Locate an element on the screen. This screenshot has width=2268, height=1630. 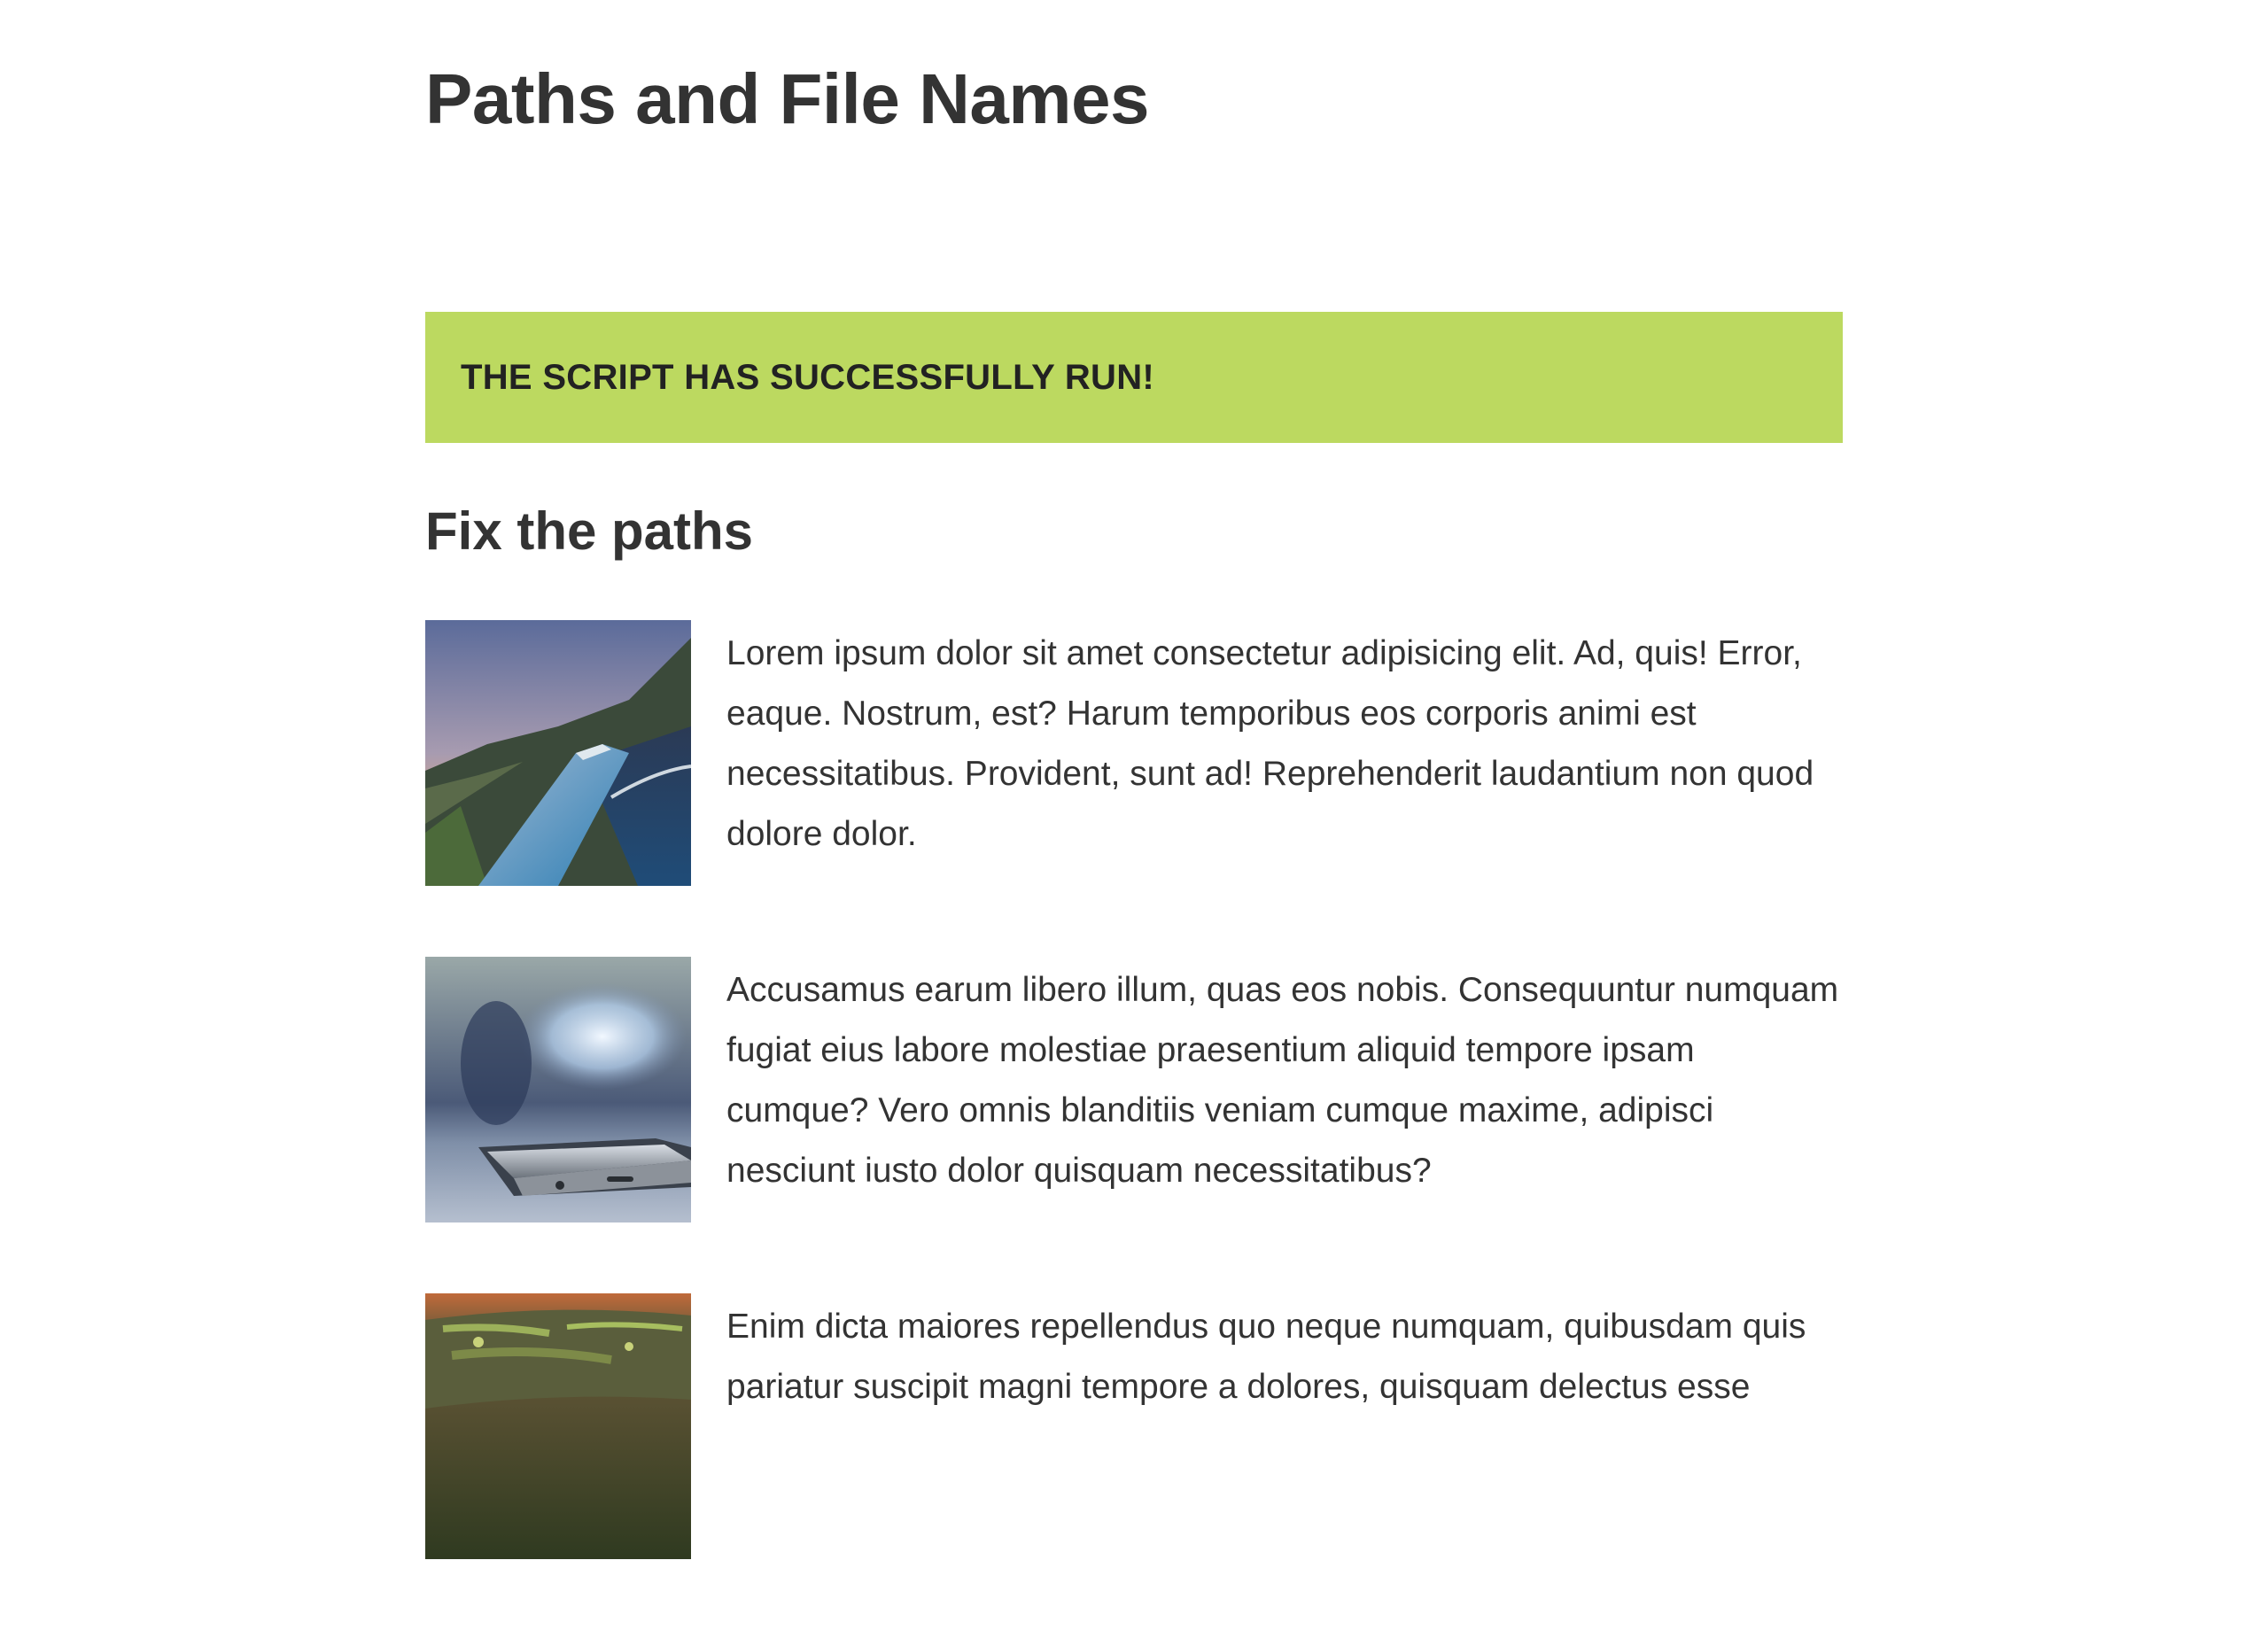
section-title: Fix the paths is located at coordinates (589, 531).